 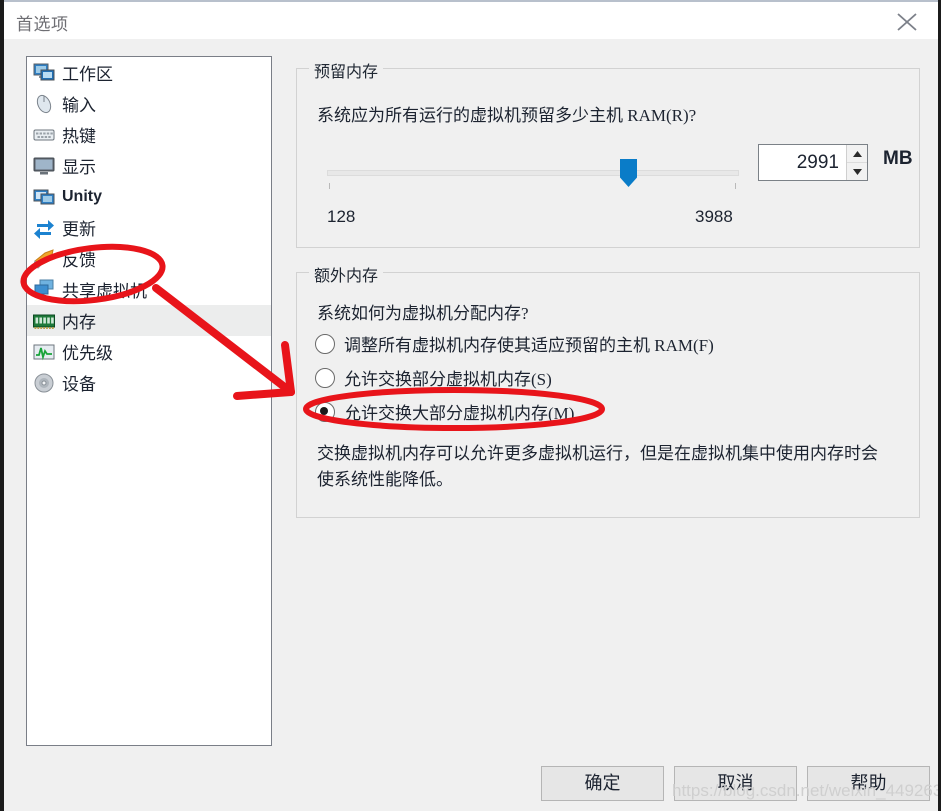 I want to click on sidebar-item-5: Unity, so click(x=149, y=196).